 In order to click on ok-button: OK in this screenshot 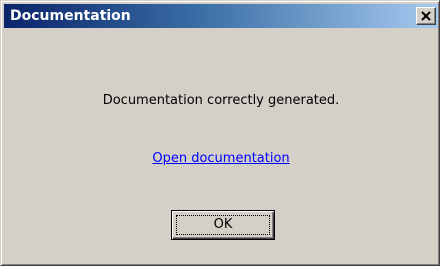, I will do `click(223, 225)`.